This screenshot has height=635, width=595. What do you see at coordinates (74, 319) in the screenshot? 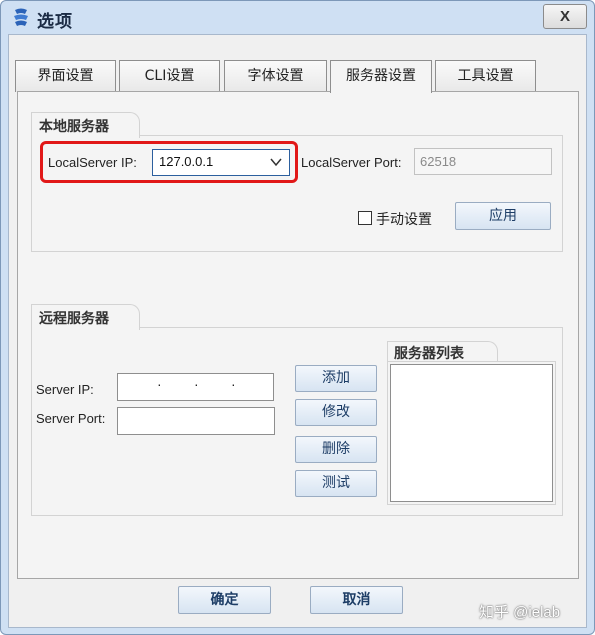
I see `remote-server-group-title: 远程服务器` at bounding box center [74, 319].